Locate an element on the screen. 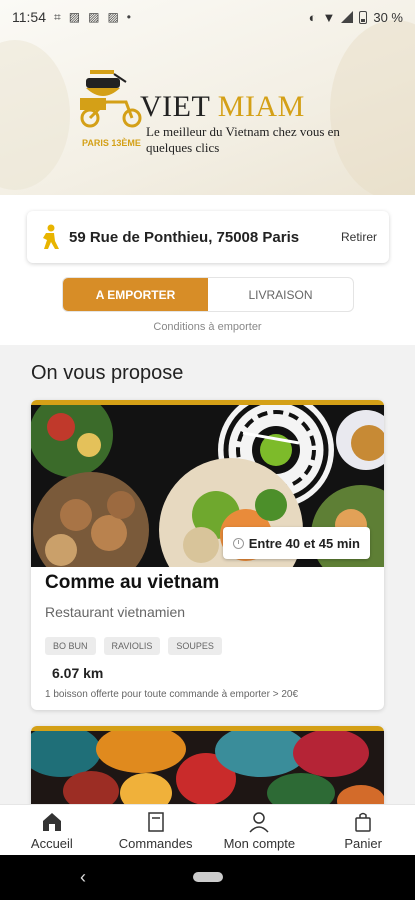 The width and height of the screenshot is (415, 900). status-bar: 11:54 ⌗ ▨ ▨ ▨ • ◐ ▼ 30 % is located at coordinates (207, 17).